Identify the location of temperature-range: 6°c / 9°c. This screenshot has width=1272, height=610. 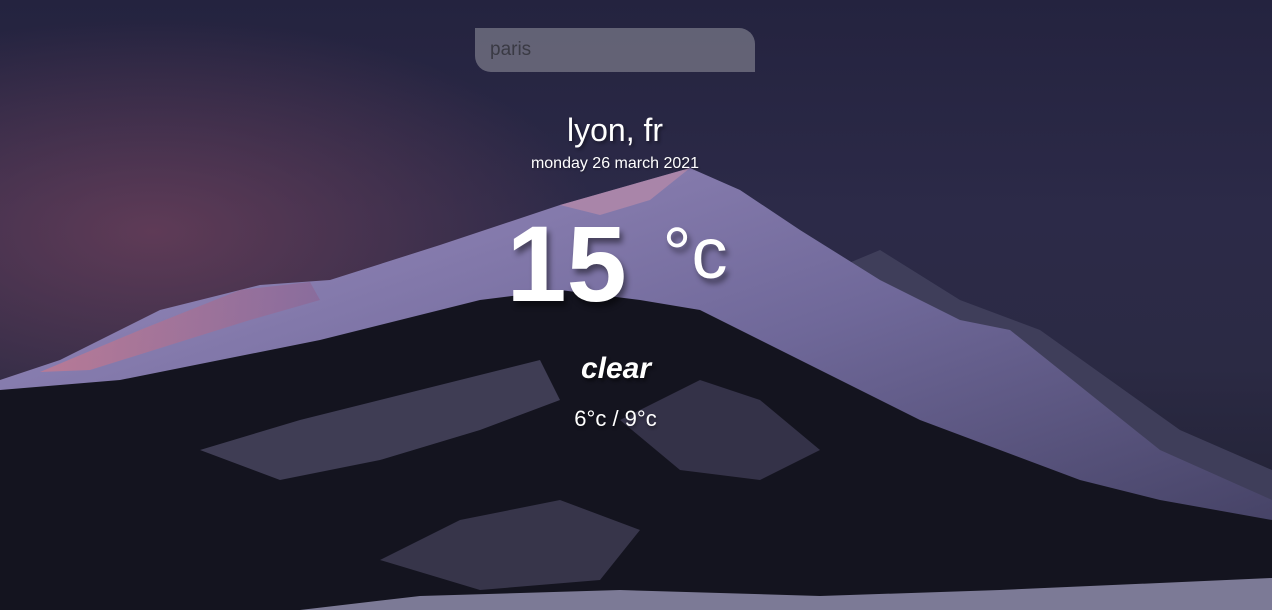
(615, 418).